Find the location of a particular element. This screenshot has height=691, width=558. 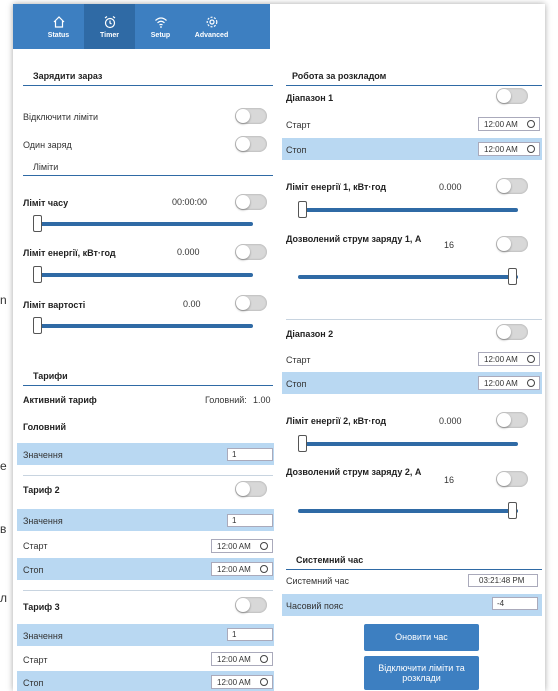

background-char: n is located at coordinates (3, 300).